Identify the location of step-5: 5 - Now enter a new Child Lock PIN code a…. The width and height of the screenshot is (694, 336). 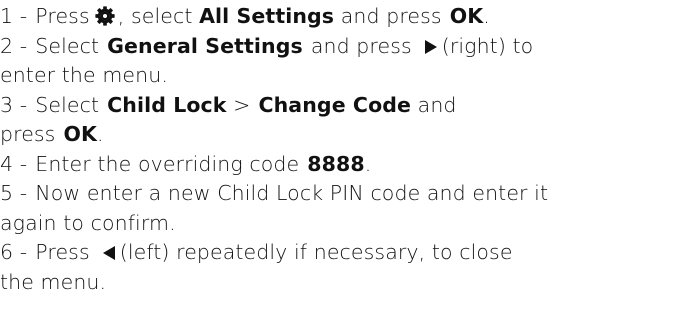
(347, 194).